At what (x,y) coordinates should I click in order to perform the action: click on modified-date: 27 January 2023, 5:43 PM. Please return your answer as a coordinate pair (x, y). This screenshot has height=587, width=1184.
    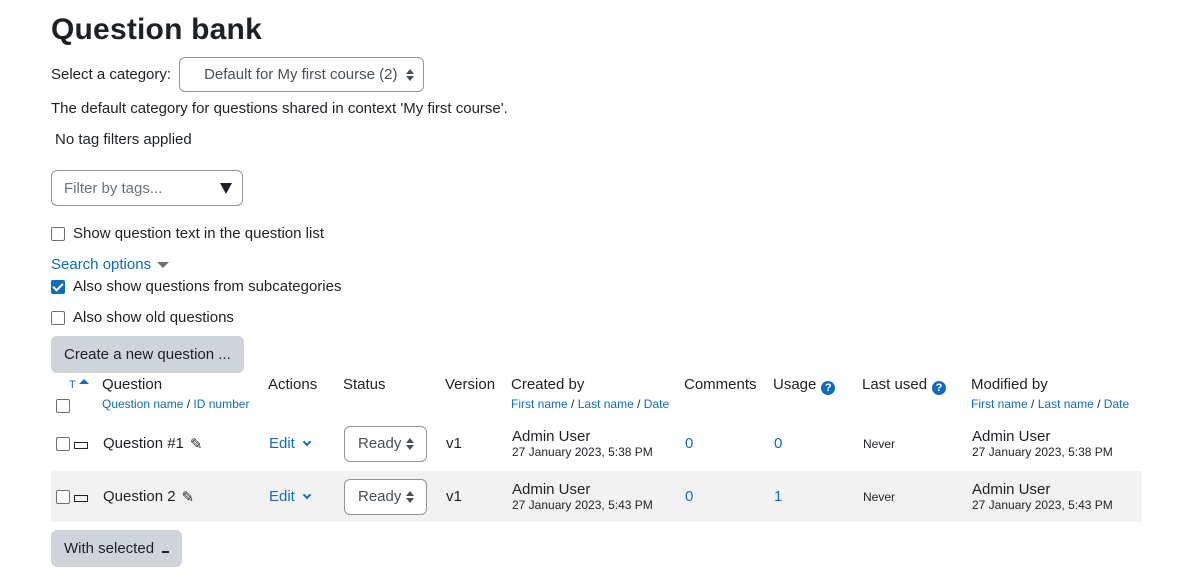
    Looking at the image, I should click on (1042, 504).